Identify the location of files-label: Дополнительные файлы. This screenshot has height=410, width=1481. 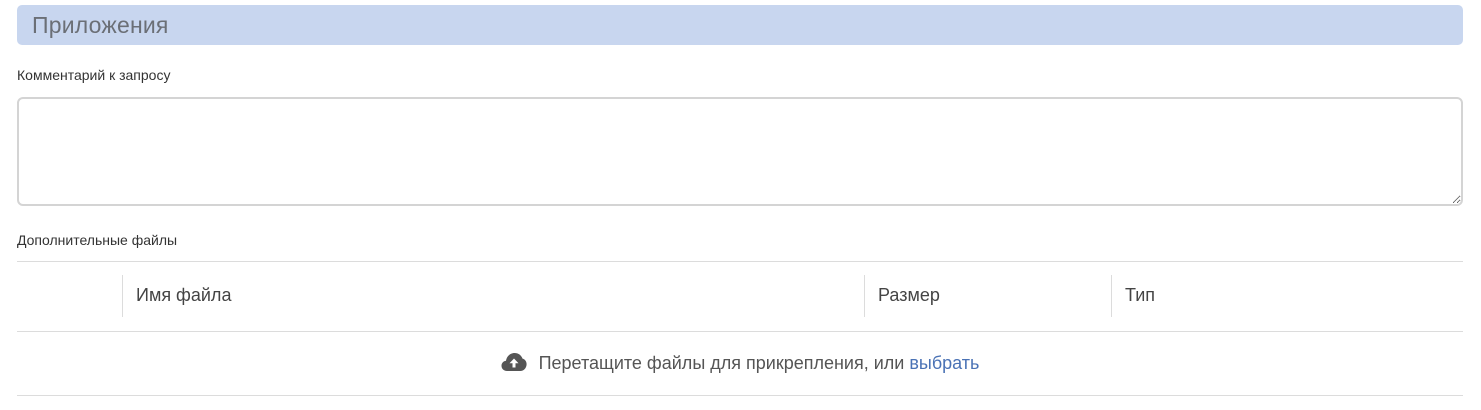
(97, 240).